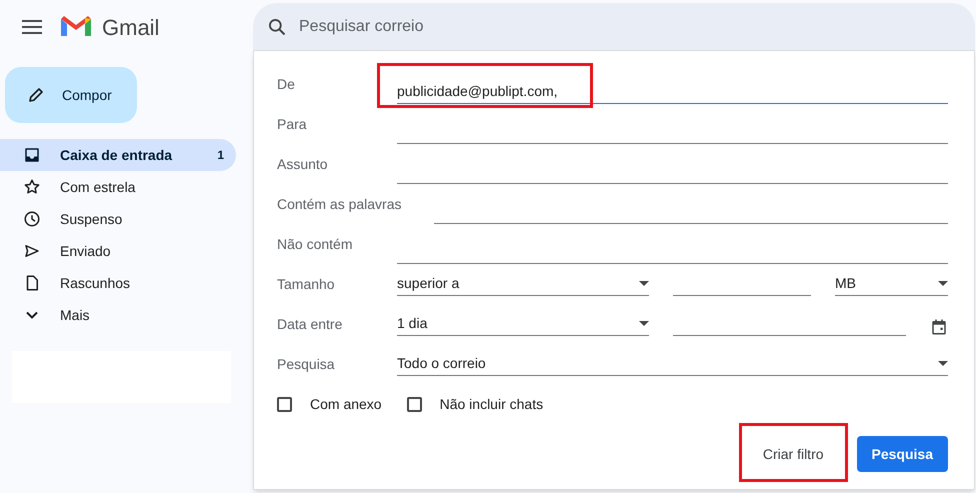 The height and width of the screenshot is (493, 976). What do you see at coordinates (340, 204) in the screenshot?
I see `field-label: Contém as palavras` at bounding box center [340, 204].